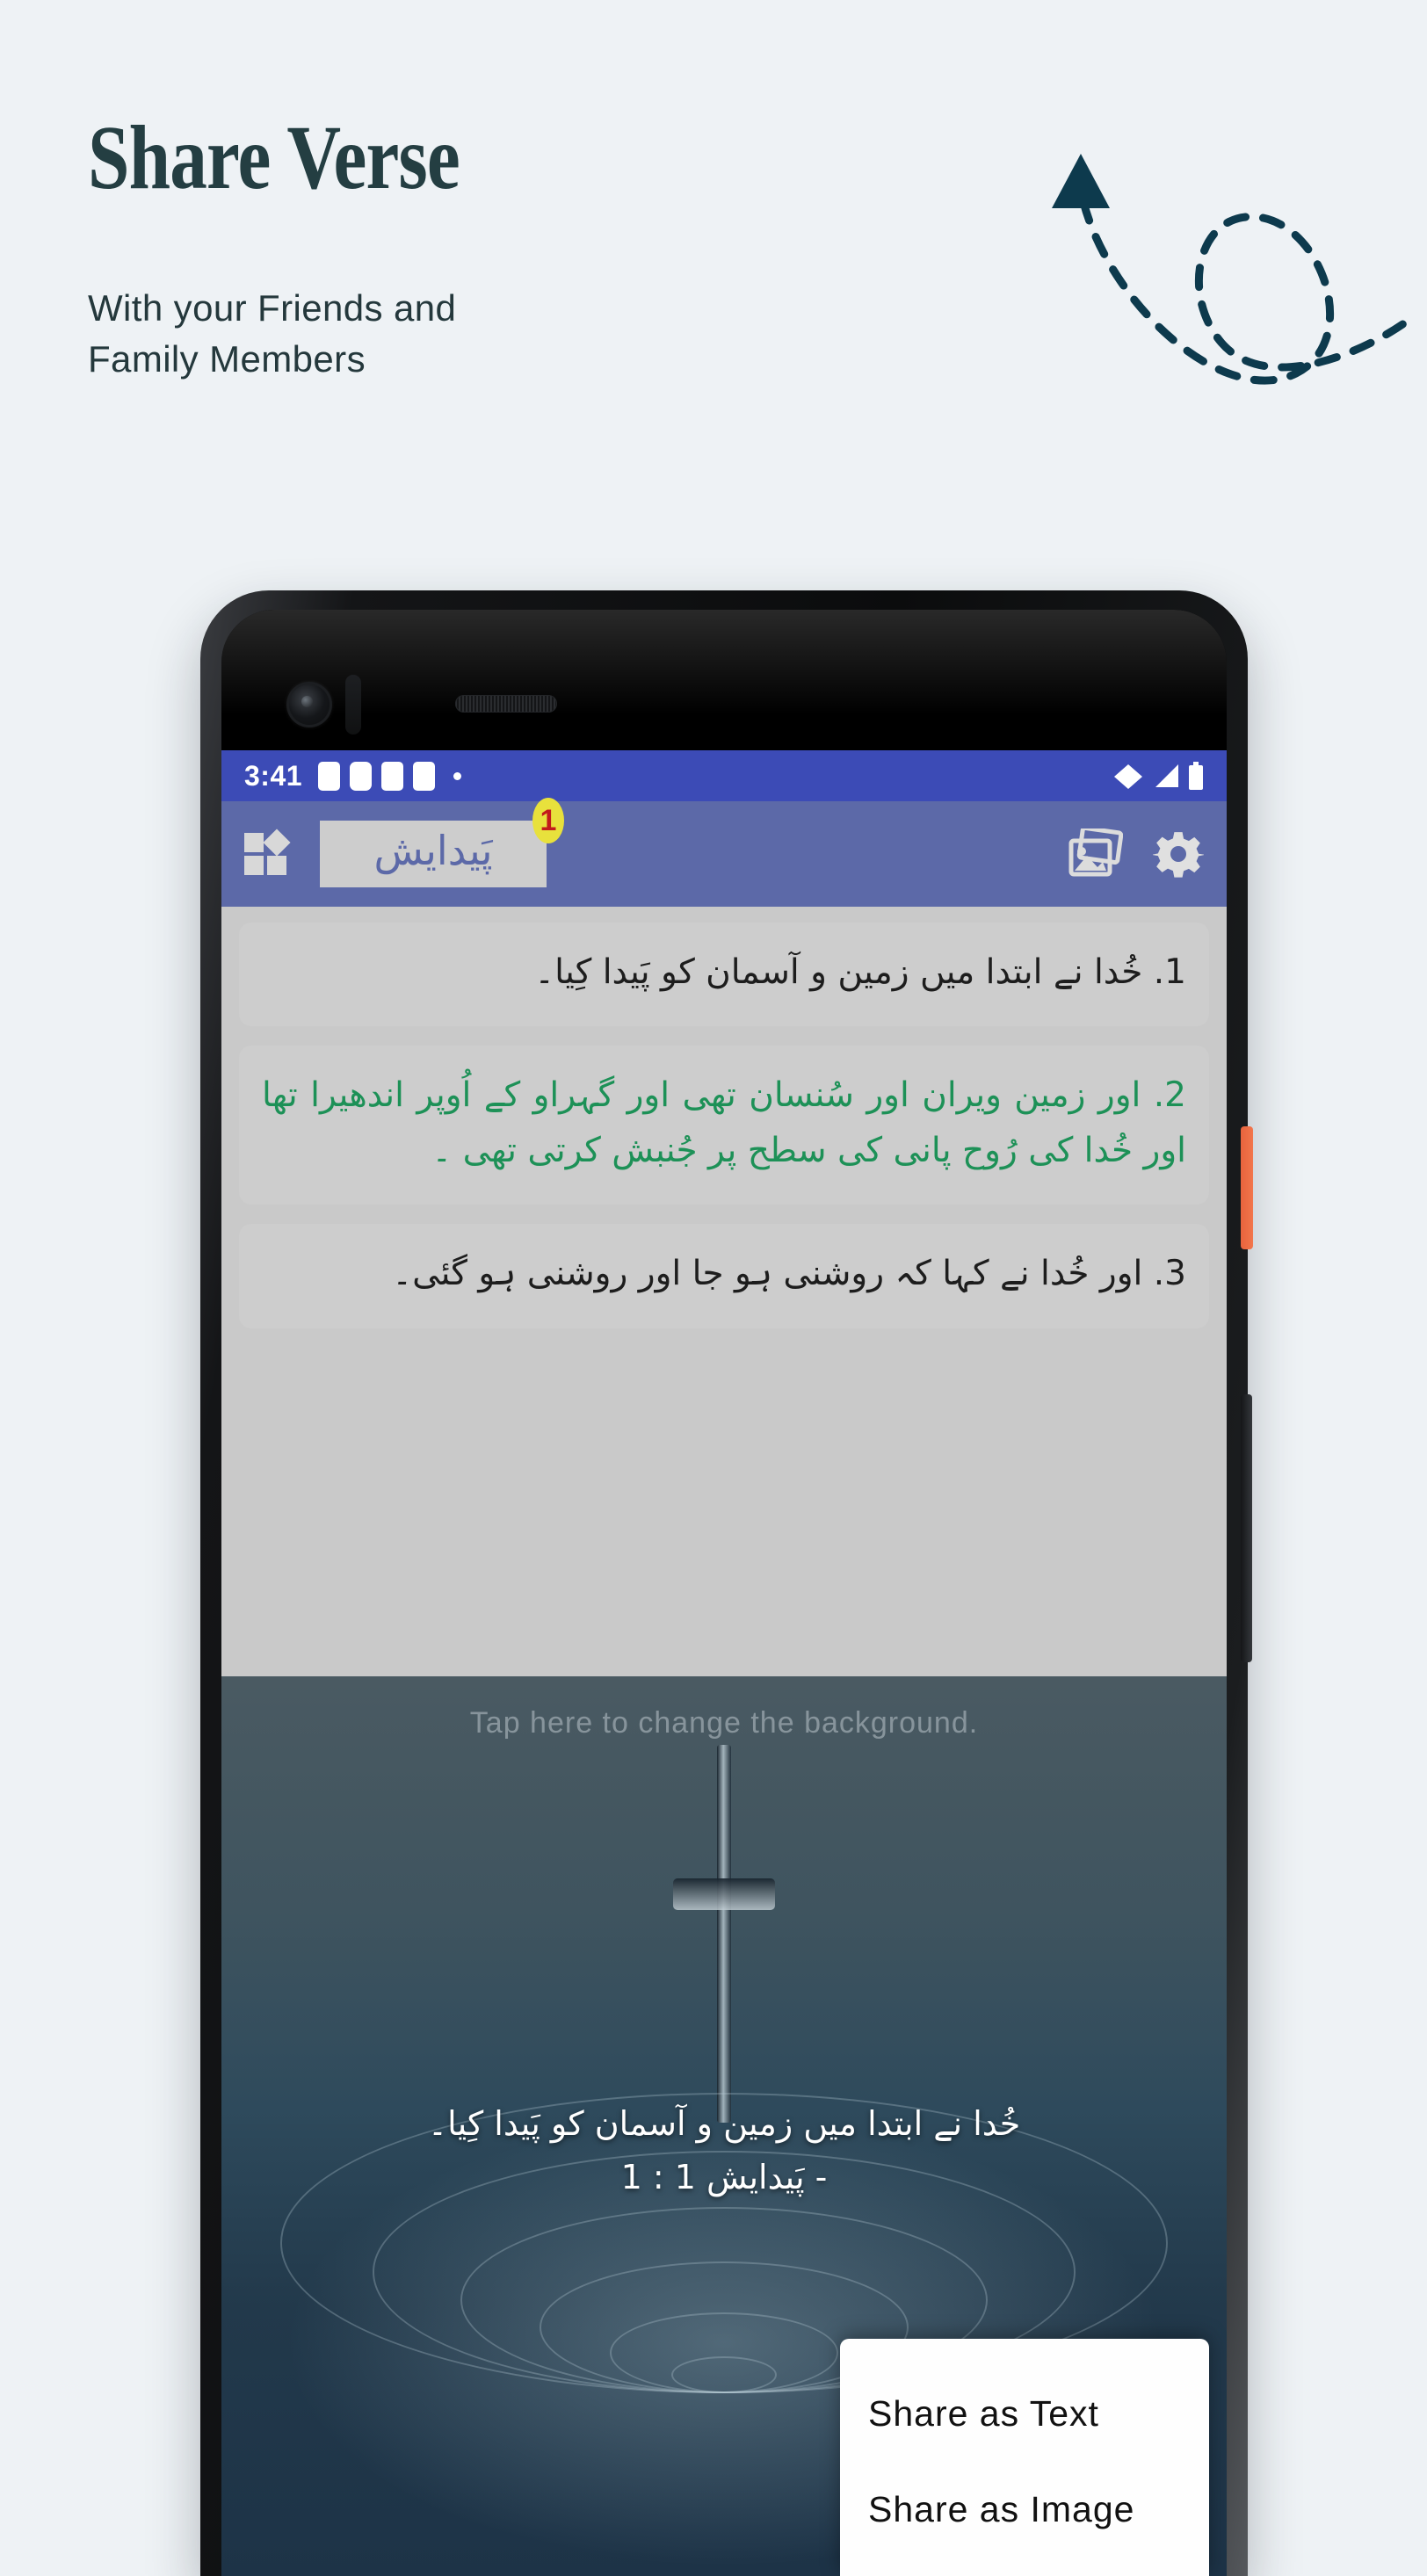 This screenshot has height=2576, width=1427. Describe the element at coordinates (724, 1934) in the screenshot. I see `cross-image` at that location.